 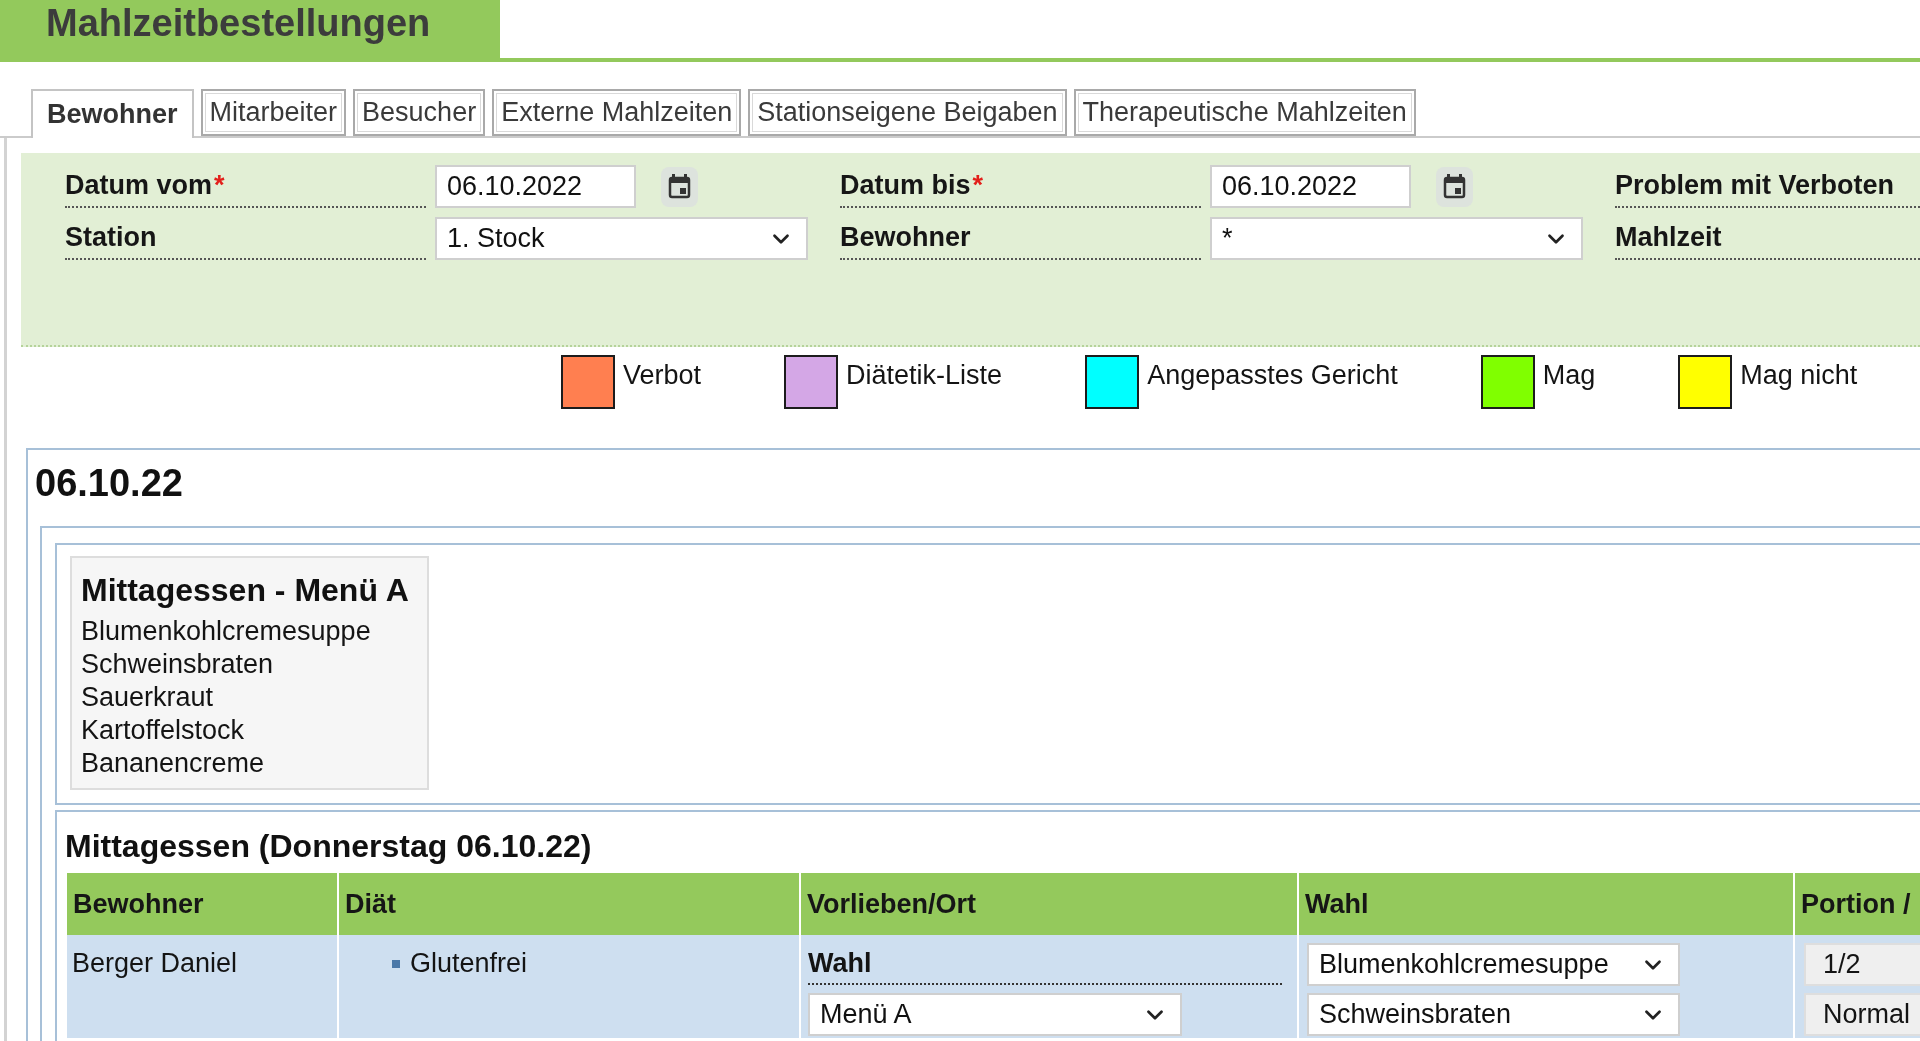 What do you see at coordinates (245, 590) in the screenshot?
I see `menu-title: Mittagessen - Menü A` at bounding box center [245, 590].